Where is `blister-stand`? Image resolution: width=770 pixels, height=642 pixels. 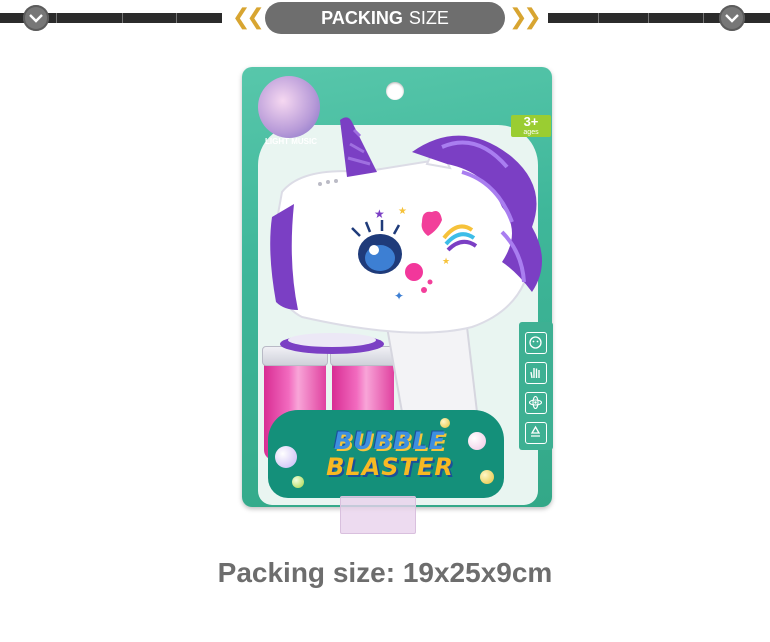
blister-stand is located at coordinates (378, 515).